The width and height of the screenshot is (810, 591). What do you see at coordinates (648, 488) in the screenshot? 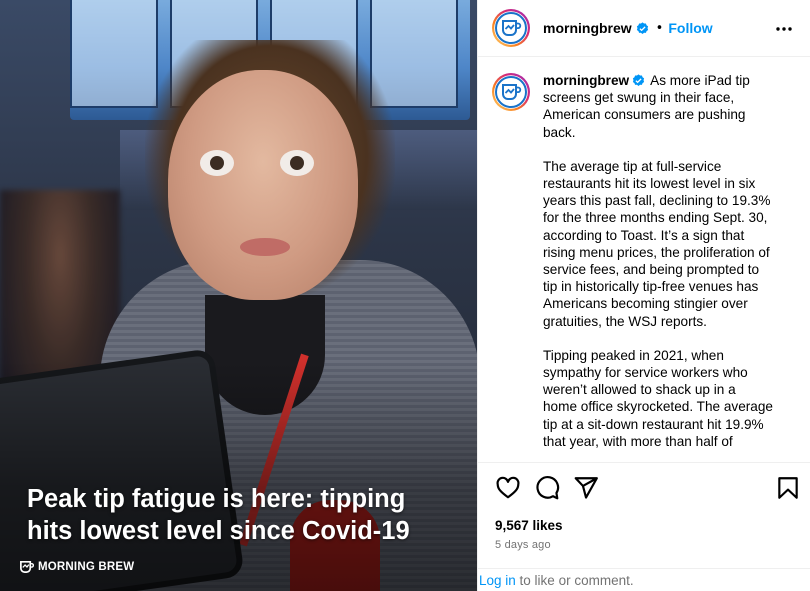
I see `action-bar` at bounding box center [648, 488].